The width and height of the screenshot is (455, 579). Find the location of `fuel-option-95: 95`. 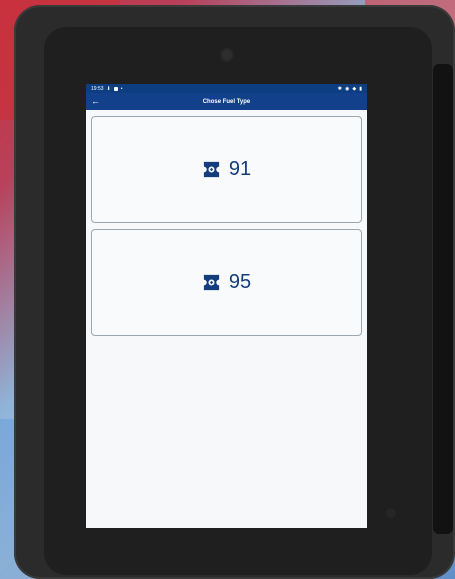

fuel-option-95: 95 is located at coordinates (226, 282).